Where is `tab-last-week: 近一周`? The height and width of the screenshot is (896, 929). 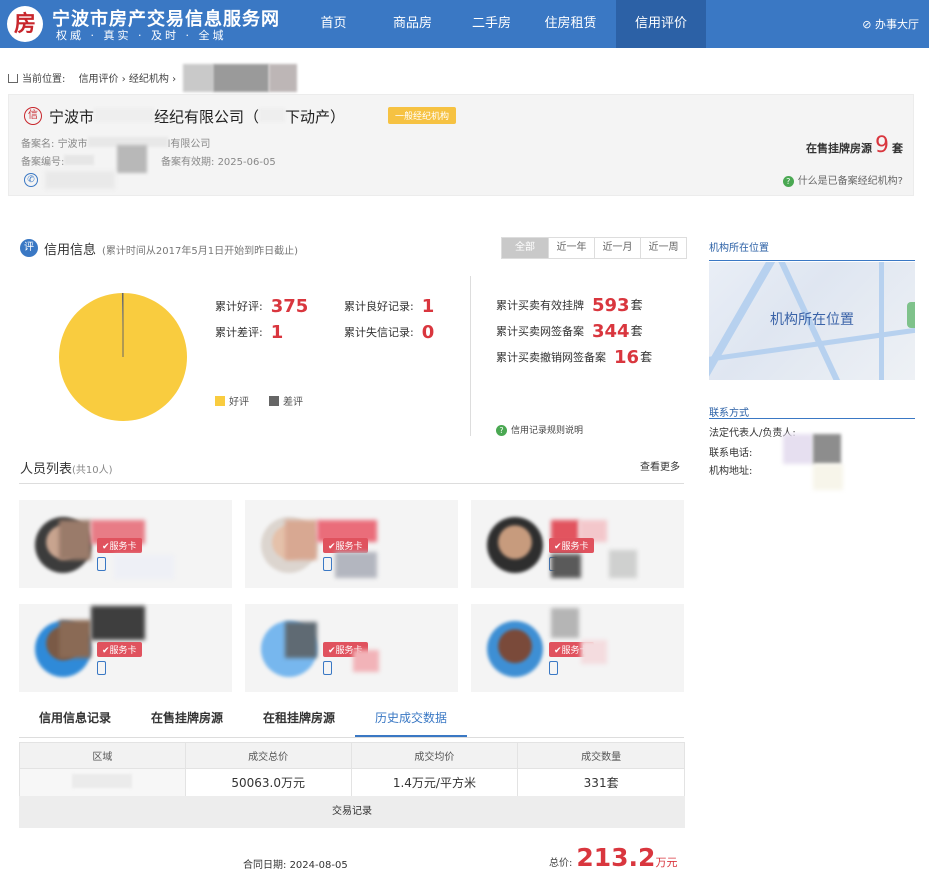
tab-last-week: 近一周 is located at coordinates (663, 248).